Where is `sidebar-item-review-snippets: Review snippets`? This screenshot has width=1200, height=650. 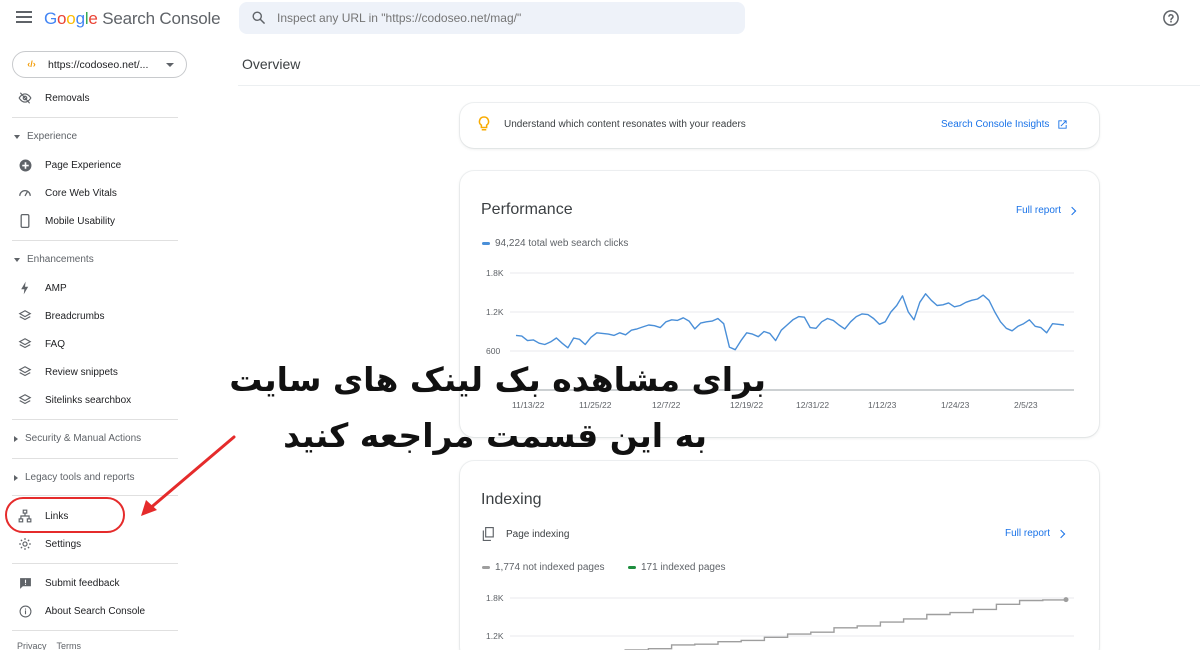
sidebar-item-review-snippets: Review snippets is located at coordinates (68, 372).